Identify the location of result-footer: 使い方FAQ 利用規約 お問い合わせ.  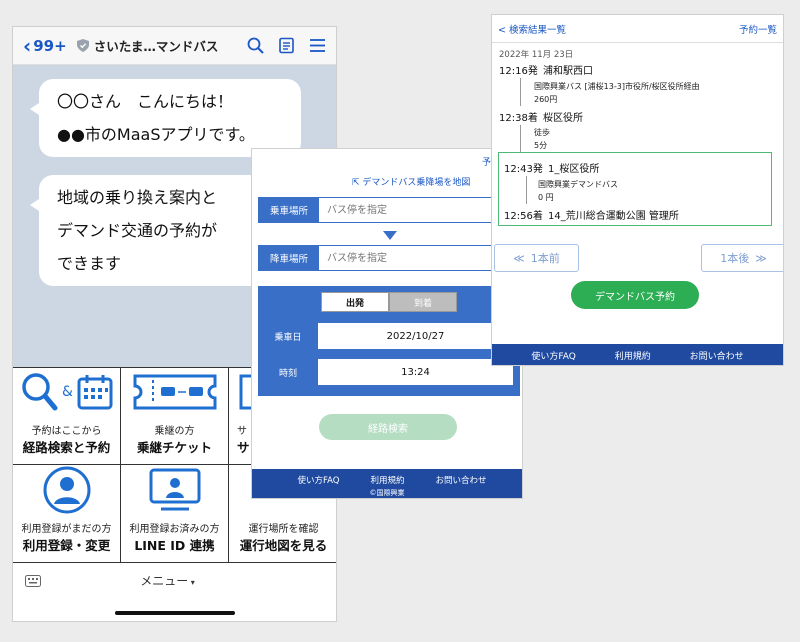
(637, 354).